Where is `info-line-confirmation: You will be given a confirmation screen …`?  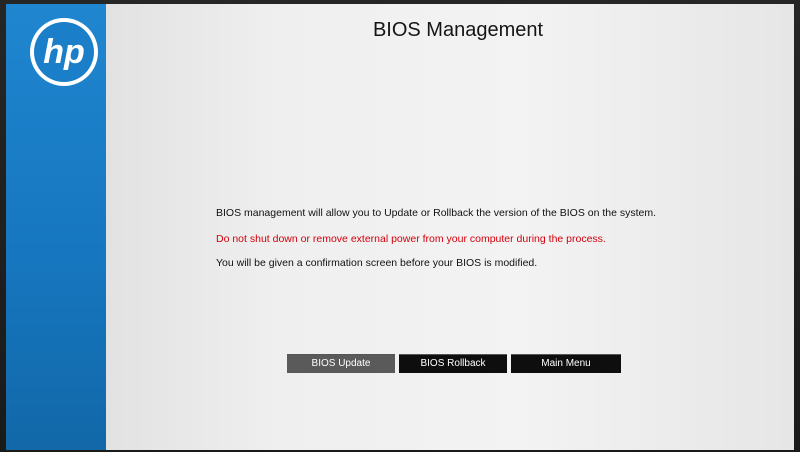
info-line-confirmation: You will be given a confirmation screen … is located at coordinates (377, 263).